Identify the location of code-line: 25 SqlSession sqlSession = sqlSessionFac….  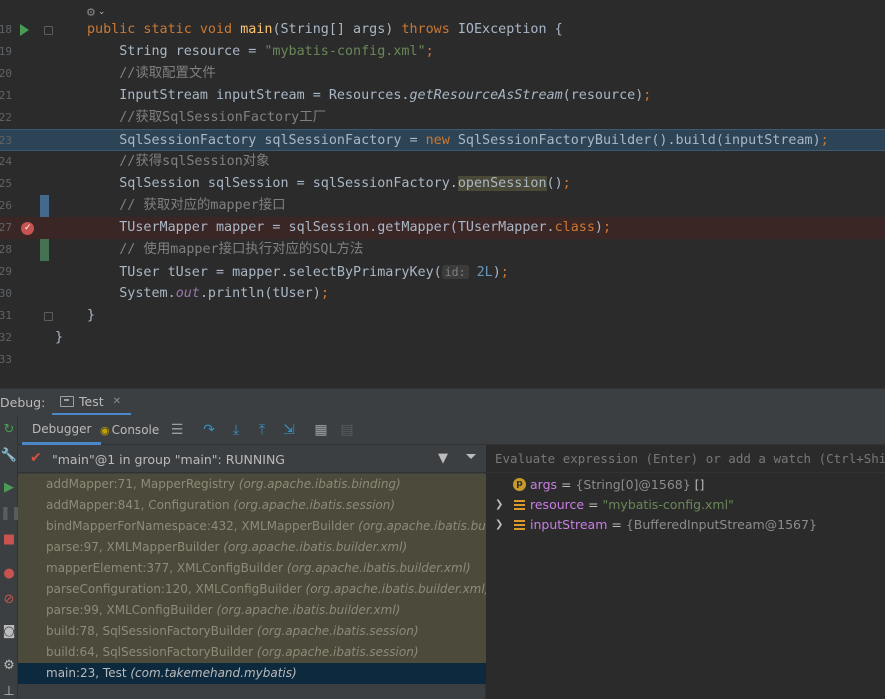
(442, 184).